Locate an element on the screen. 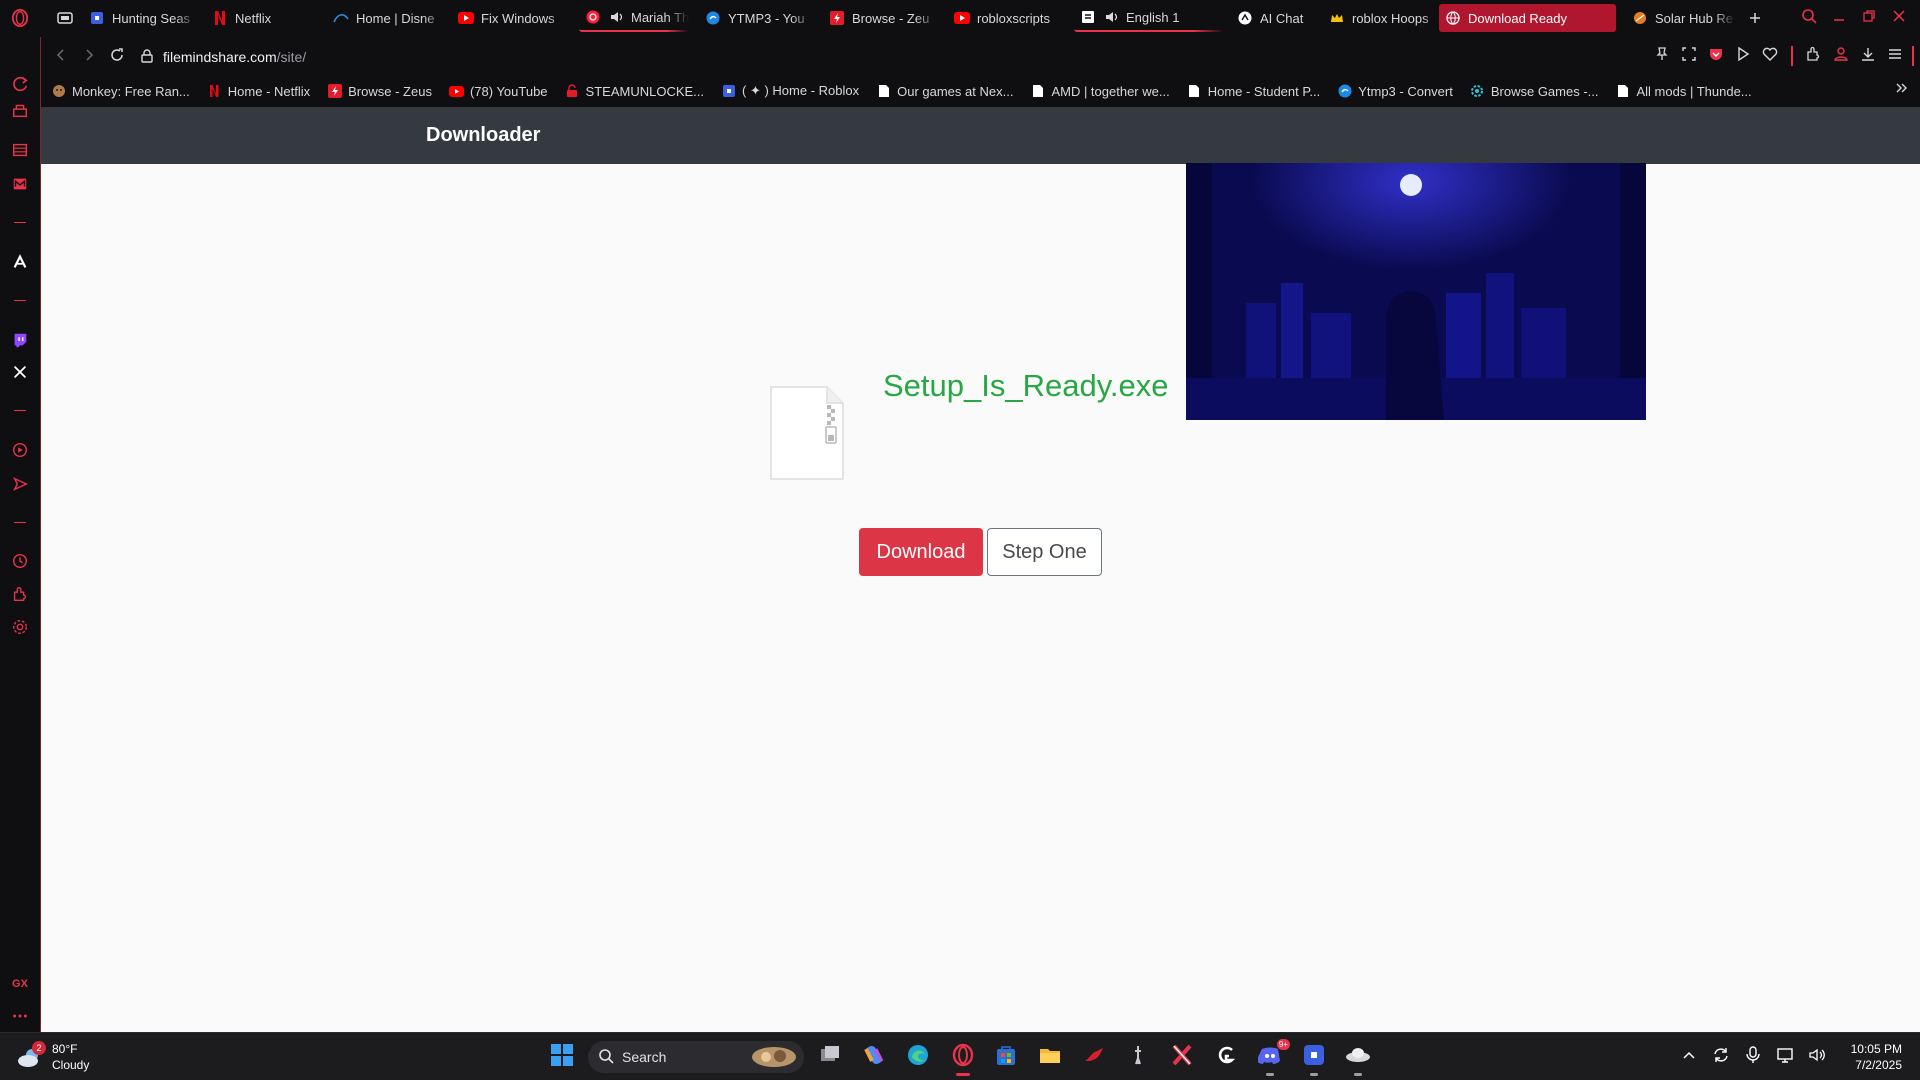 Image resolution: width=1920 pixels, height=1080 pixels. ufo-app-button is located at coordinates (1358, 1058).